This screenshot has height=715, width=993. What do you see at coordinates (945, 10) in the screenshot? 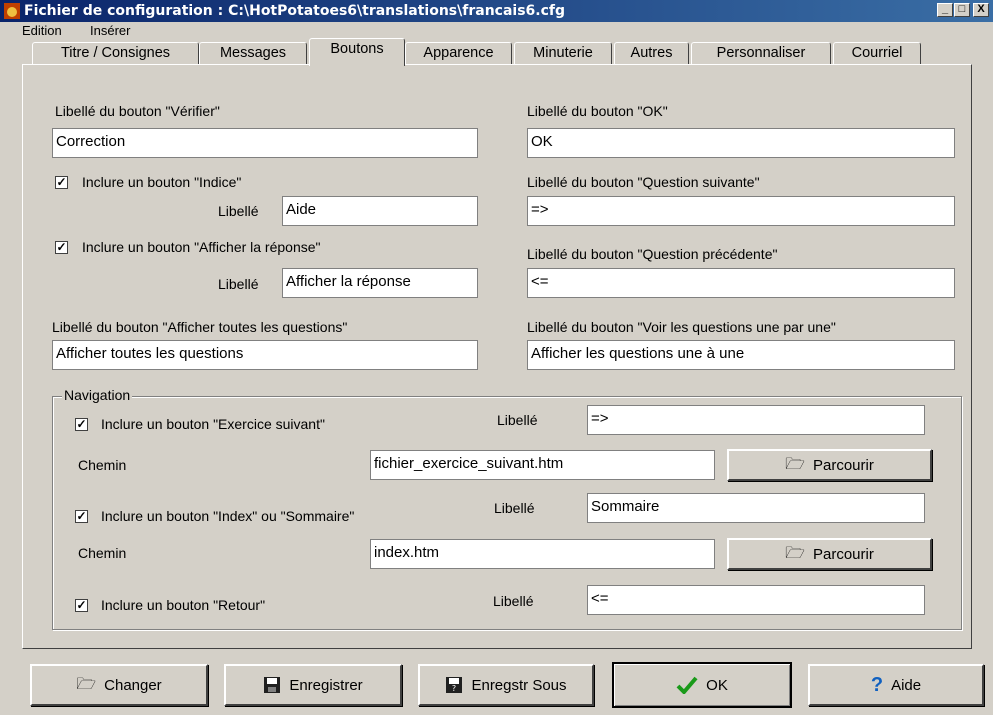
I see `minimize-button: _` at bounding box center [945, 10].